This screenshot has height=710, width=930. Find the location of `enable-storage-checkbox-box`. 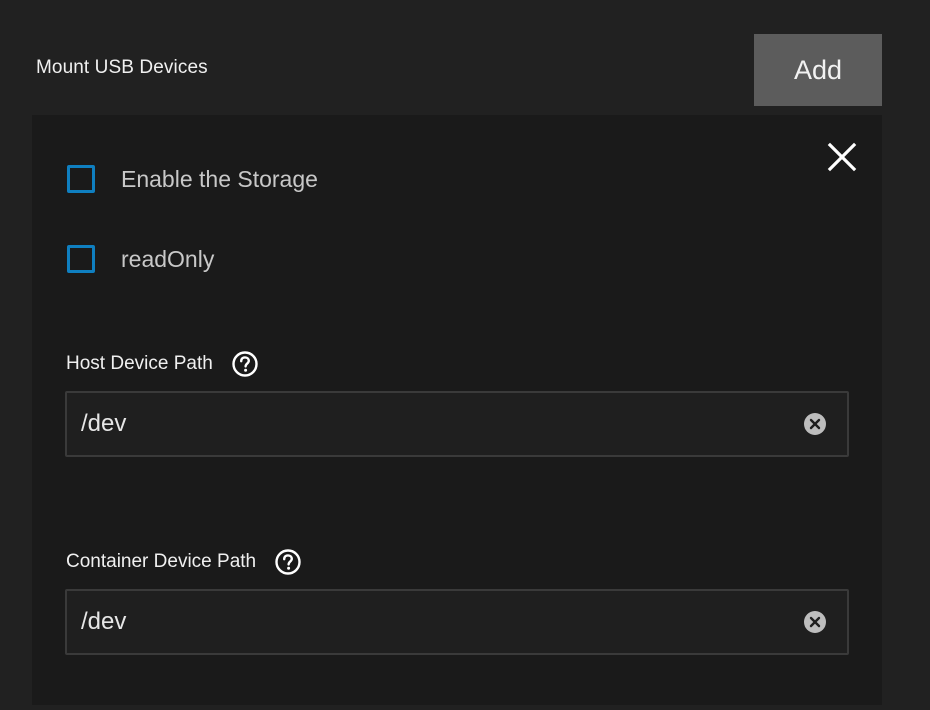

enable-storage-checkbox-box is located at coordinates (81, 179).